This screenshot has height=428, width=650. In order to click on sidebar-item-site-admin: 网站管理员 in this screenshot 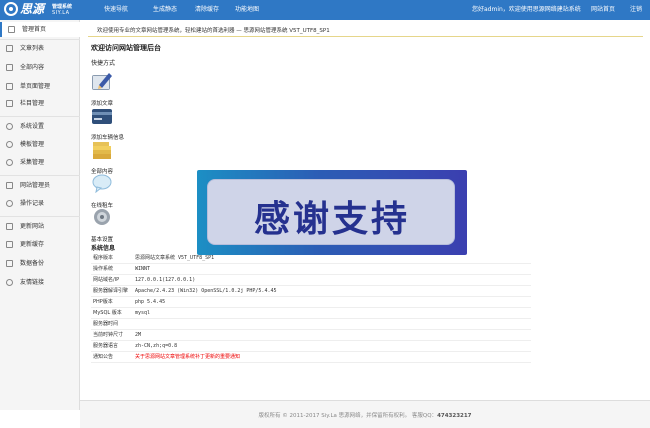, I will do `click(40, 185)`.